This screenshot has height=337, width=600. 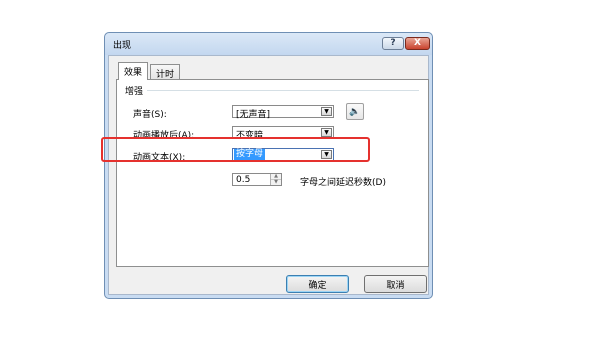 What do you see at coordinates (343, 183) in the screenshot?
I see `letter-delay-label: 字母之间延迟秒数(D)` at bounding box center [343, 183].